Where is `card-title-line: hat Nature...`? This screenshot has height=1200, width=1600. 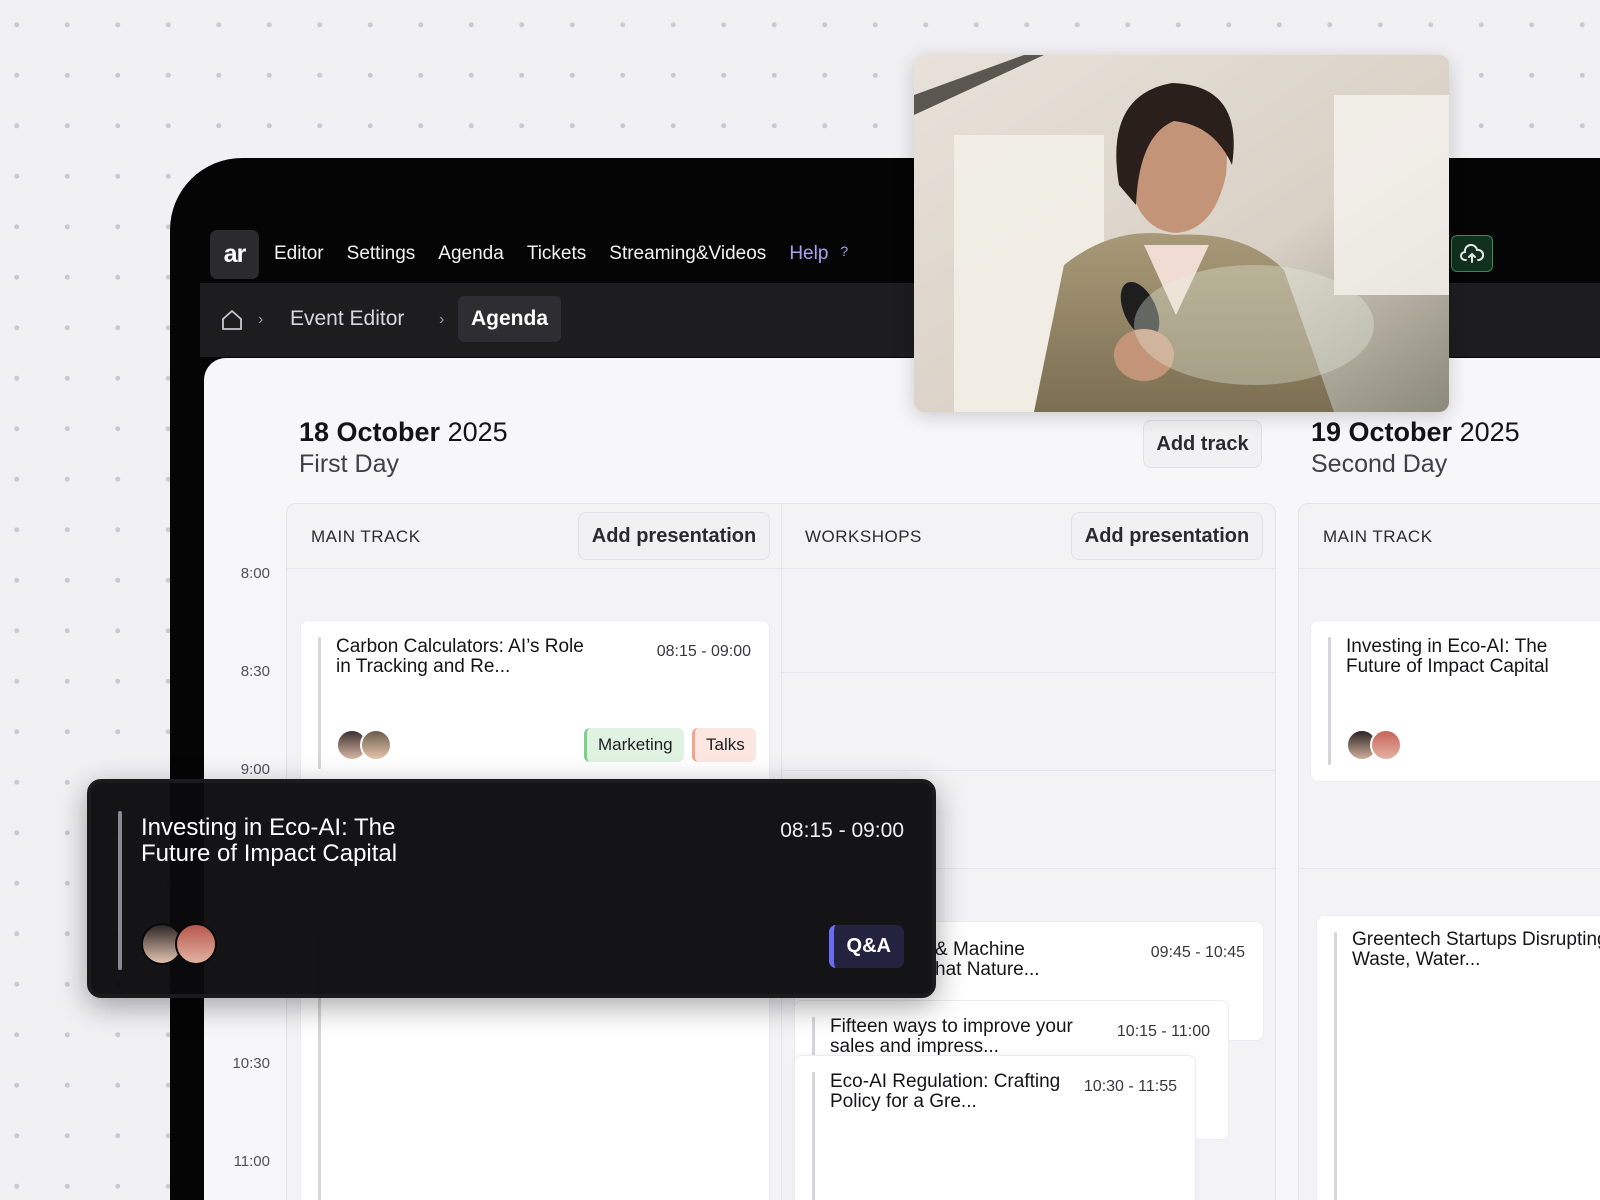 card-title-line: hat Nature... is located at coordinates (987, 969).